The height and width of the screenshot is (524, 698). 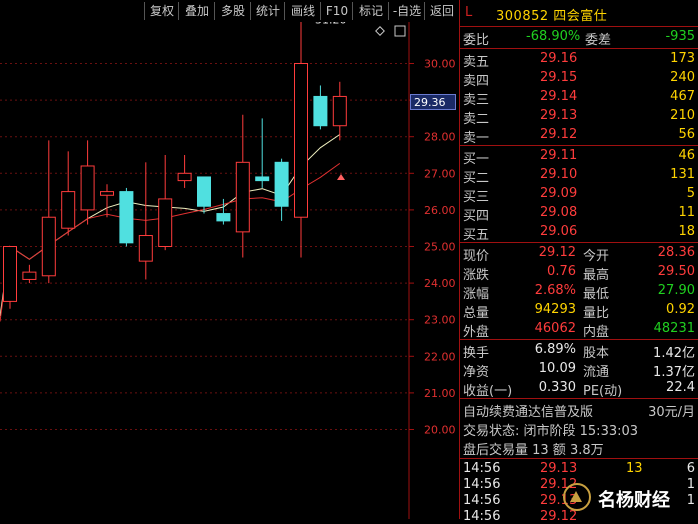 I want to click on toolbar-back-button: 返回, so click(x=441, y=11).